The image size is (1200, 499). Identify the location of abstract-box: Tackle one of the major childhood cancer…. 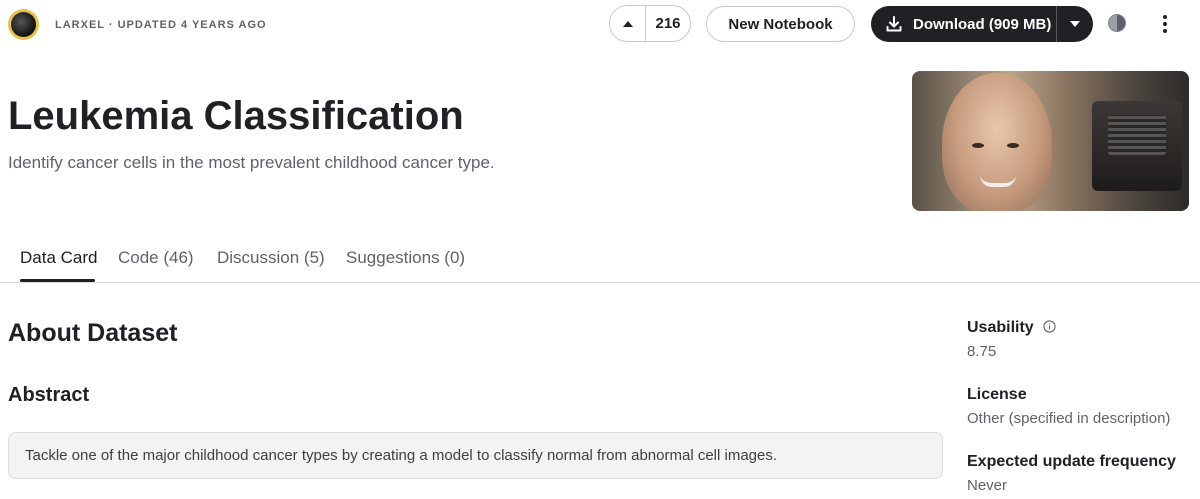
(475, 455).